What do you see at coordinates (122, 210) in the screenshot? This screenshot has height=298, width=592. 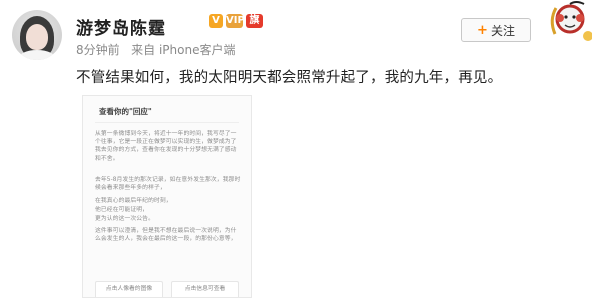 I see `card-paragraph: 他已经在可能证明，` at bounding box center [122, 210].